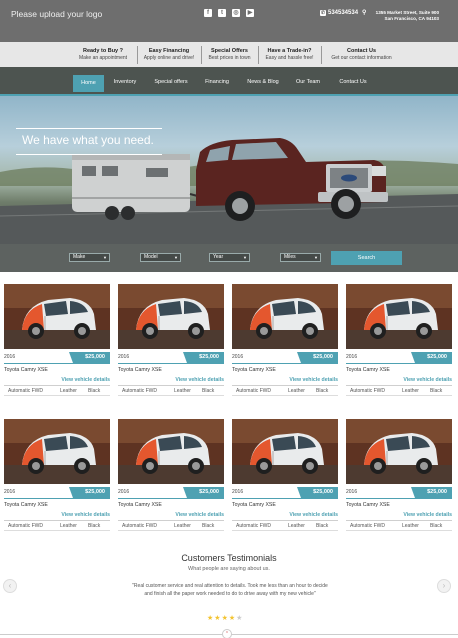 This screenshot has width=458, height=638. What do you see at coordinates (343, 13) in the screenshot?
I see `phone-number: 534534534` at bounding box center [343, 13].